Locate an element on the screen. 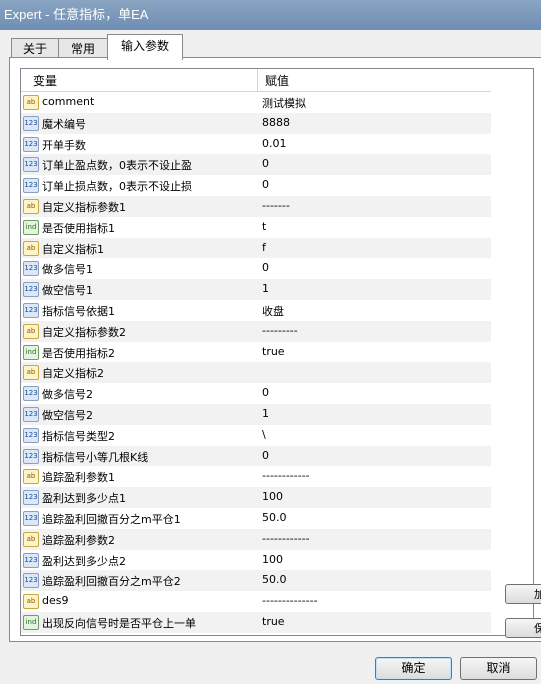 This screenshot has height=684, width=541. grid-header: 变量 赋值 is located at coordinates (256, 80).